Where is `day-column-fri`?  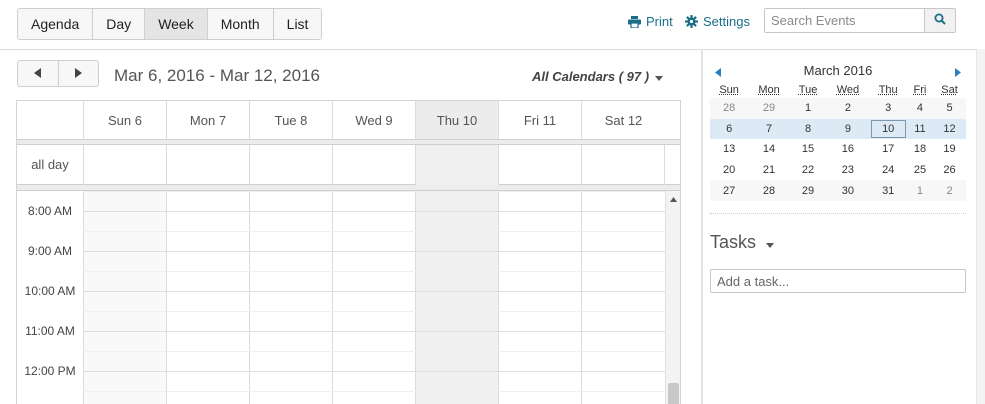
day-column-fri is located at coordinates (539, 297).